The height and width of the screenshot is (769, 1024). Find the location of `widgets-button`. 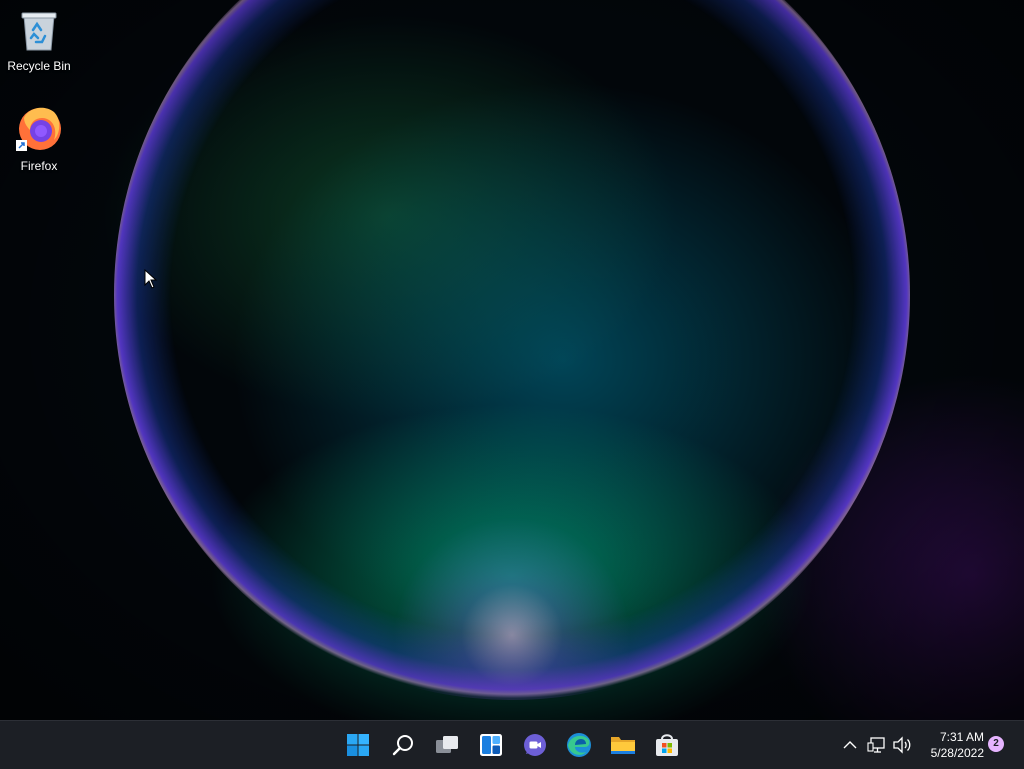

widgets-button is located at coordinates (491, 745).